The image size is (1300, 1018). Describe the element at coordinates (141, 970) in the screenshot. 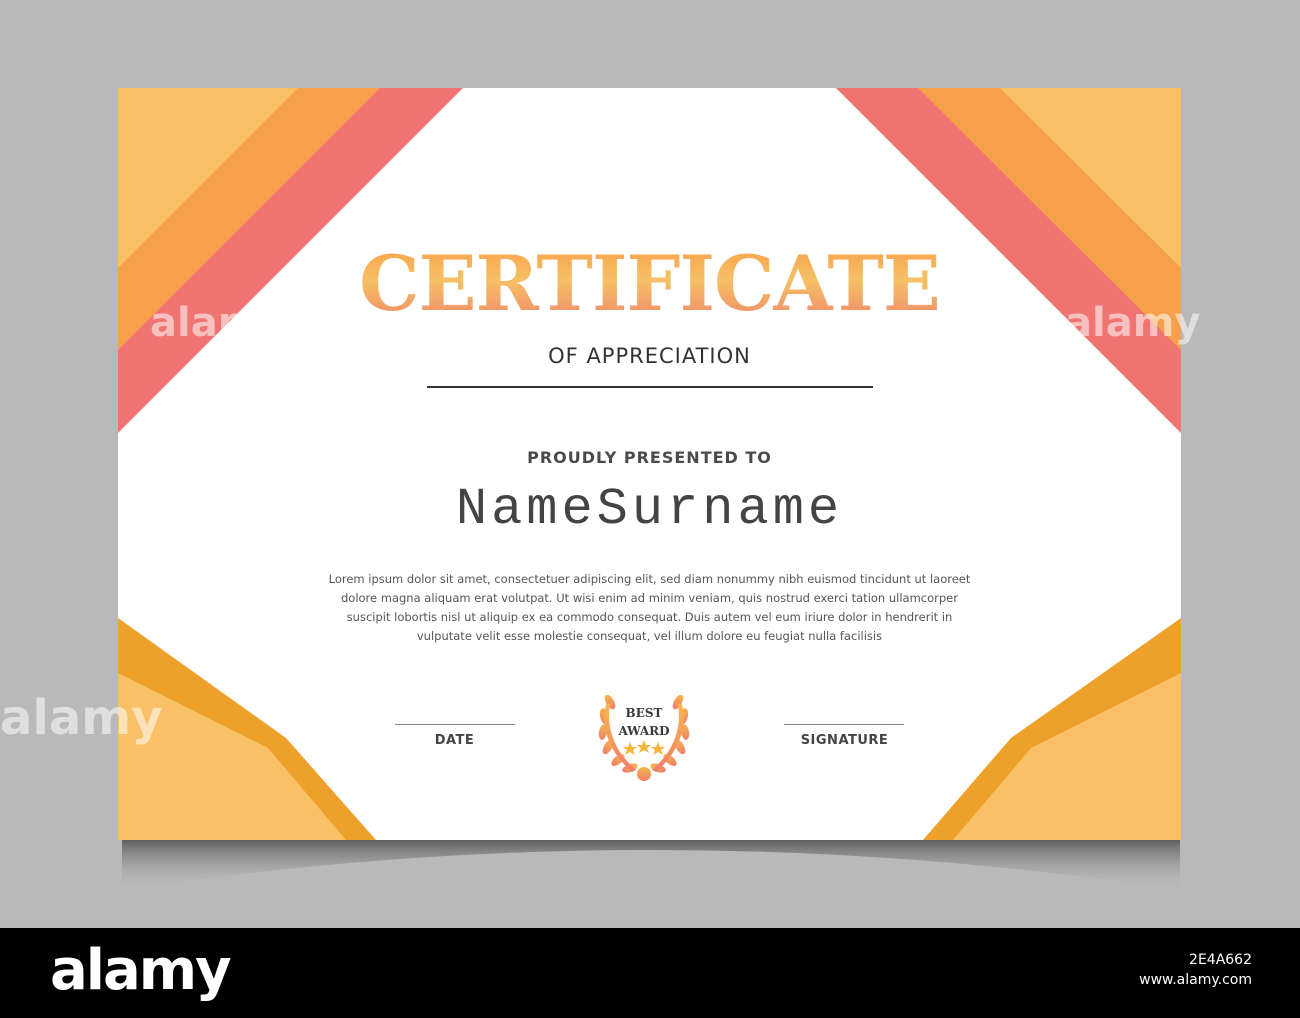

I see `alamy-logo: alamy` at that location.